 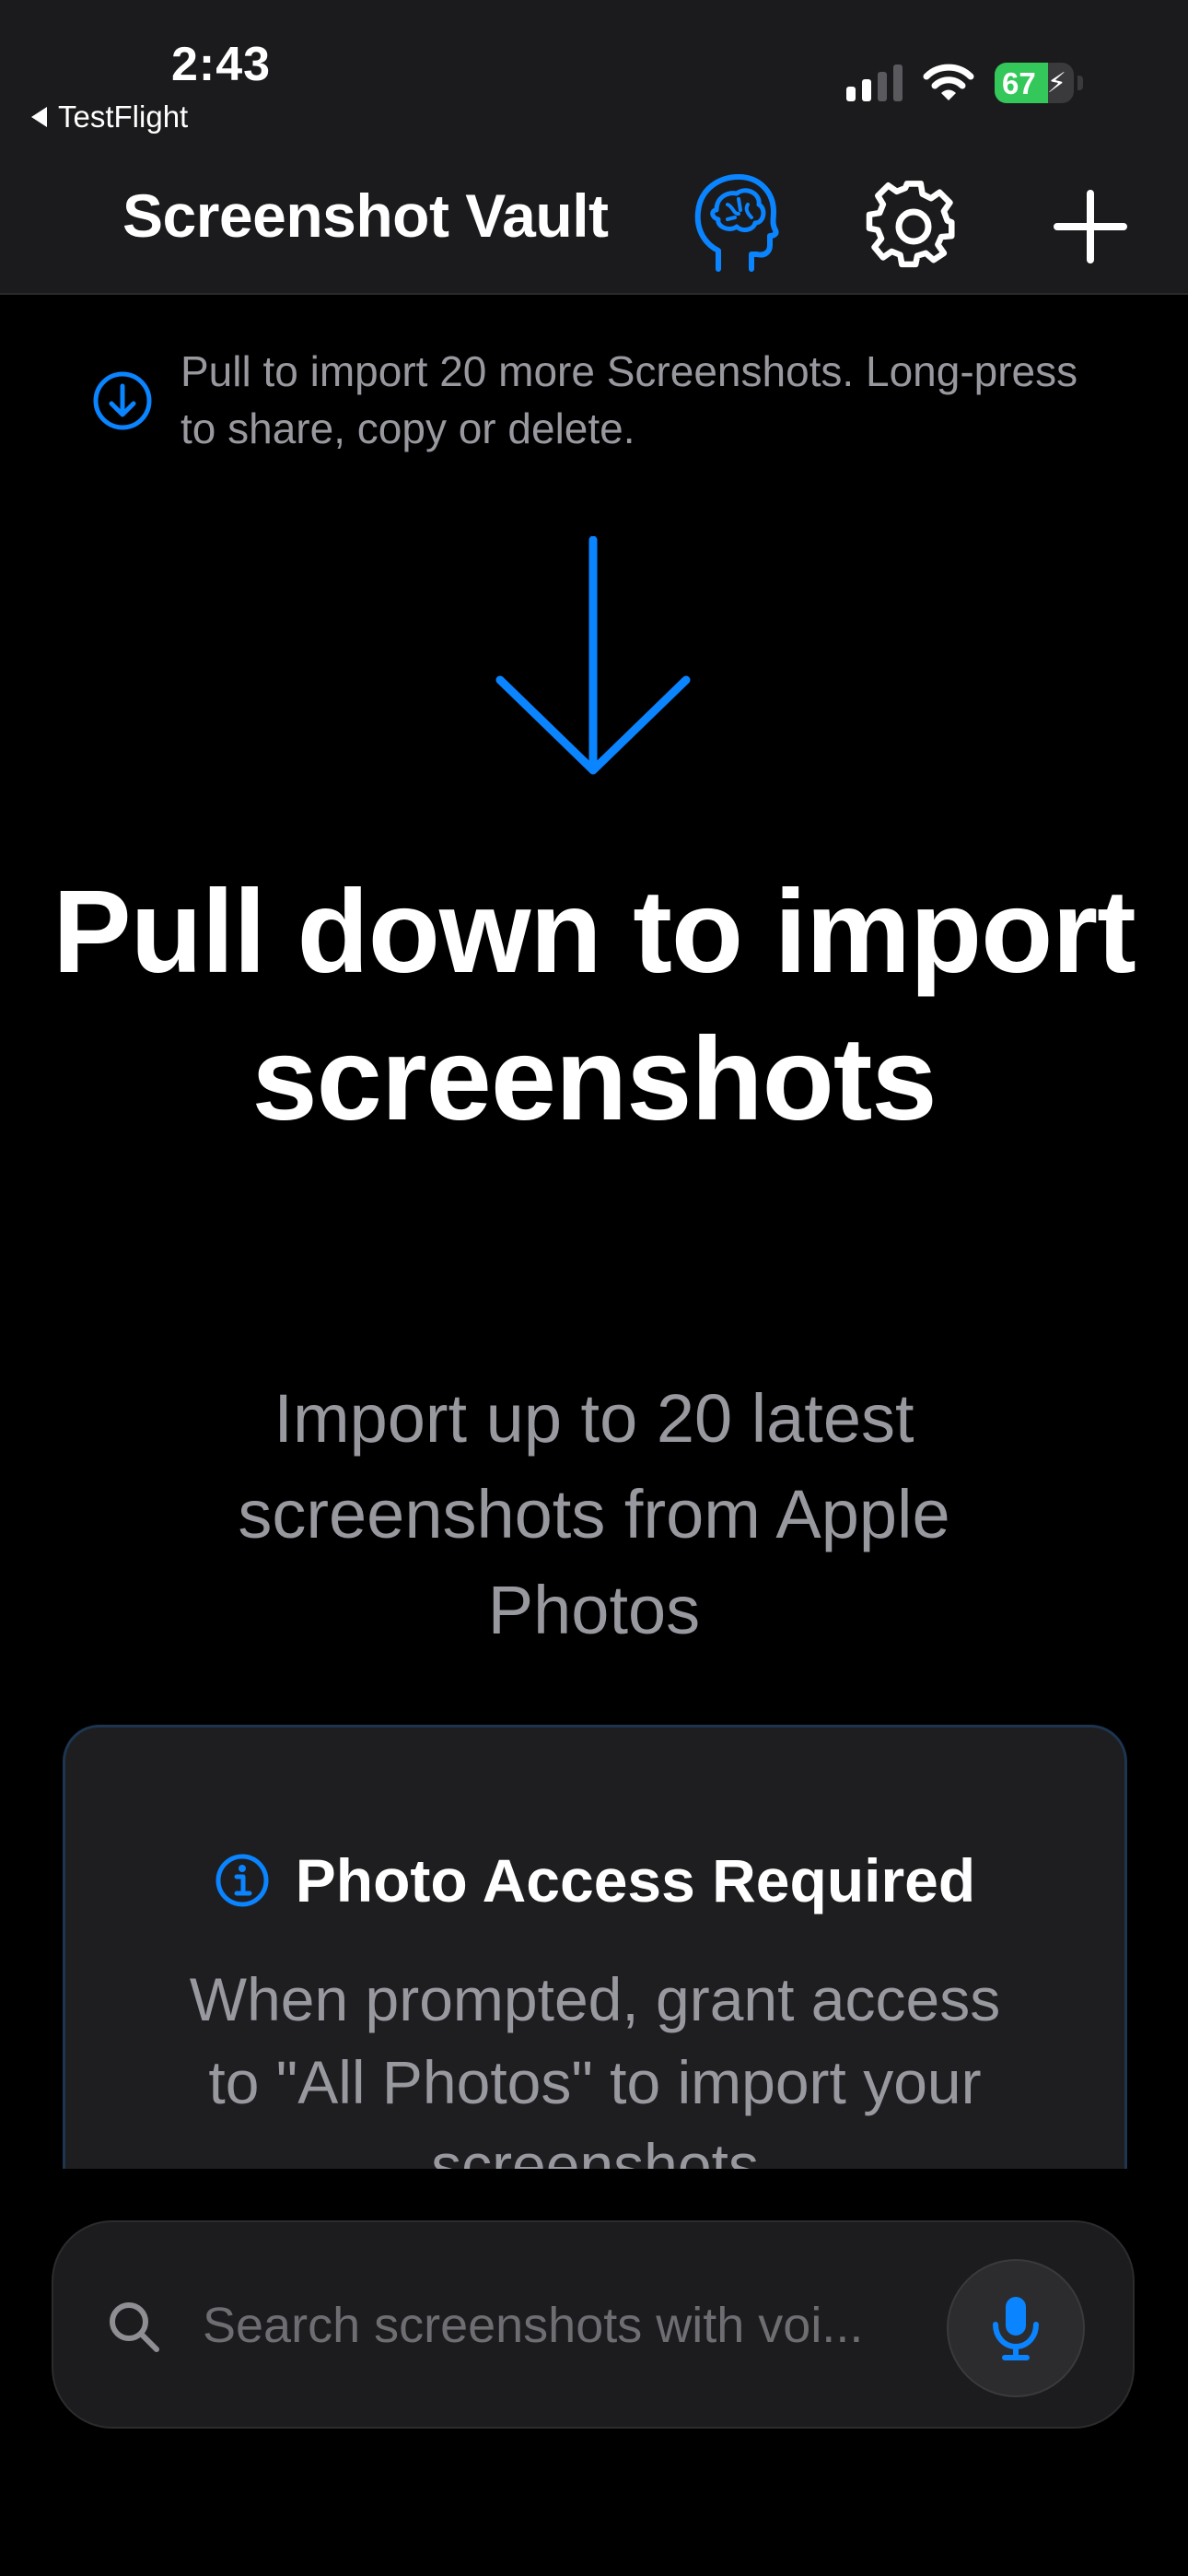 I want to click on voice-search-button, so click(x=1016, y=2328).